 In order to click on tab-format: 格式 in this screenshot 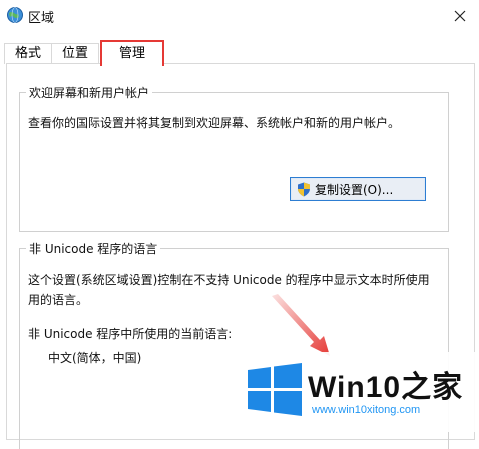, I will do `click(28, 53)`.